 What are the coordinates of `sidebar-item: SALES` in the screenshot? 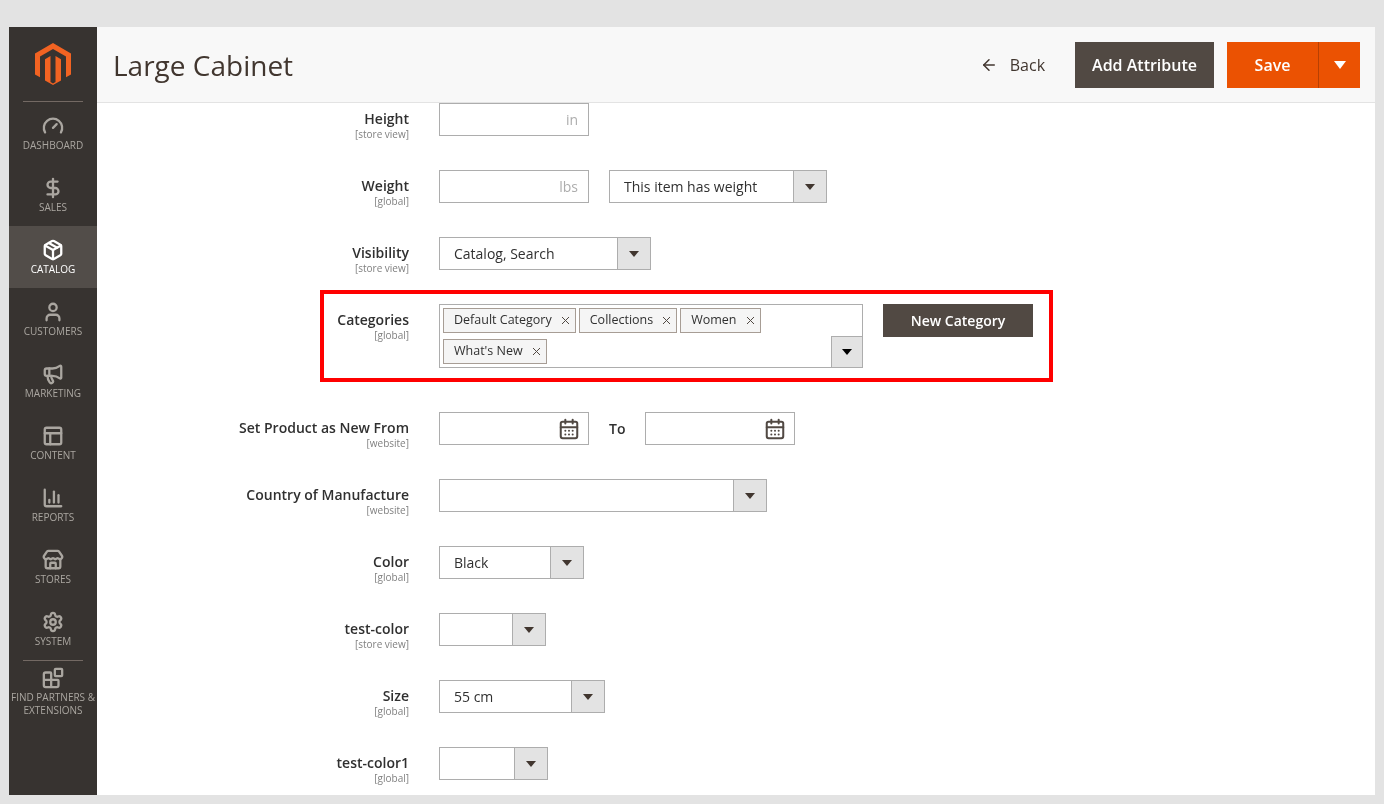 It's located at (53, 195).